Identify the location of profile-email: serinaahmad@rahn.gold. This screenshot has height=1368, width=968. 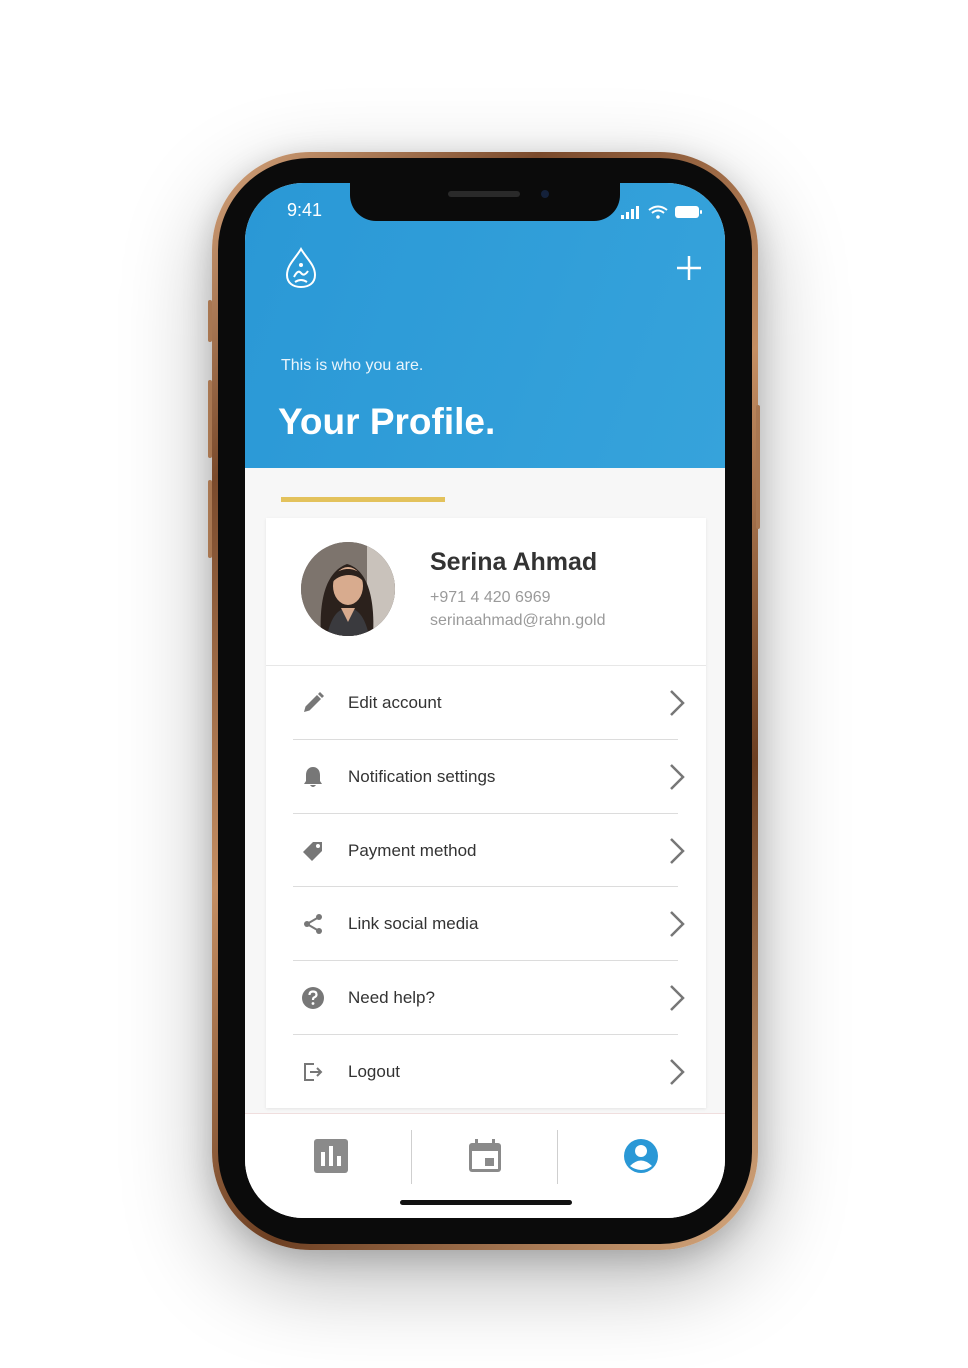
(518, 620).